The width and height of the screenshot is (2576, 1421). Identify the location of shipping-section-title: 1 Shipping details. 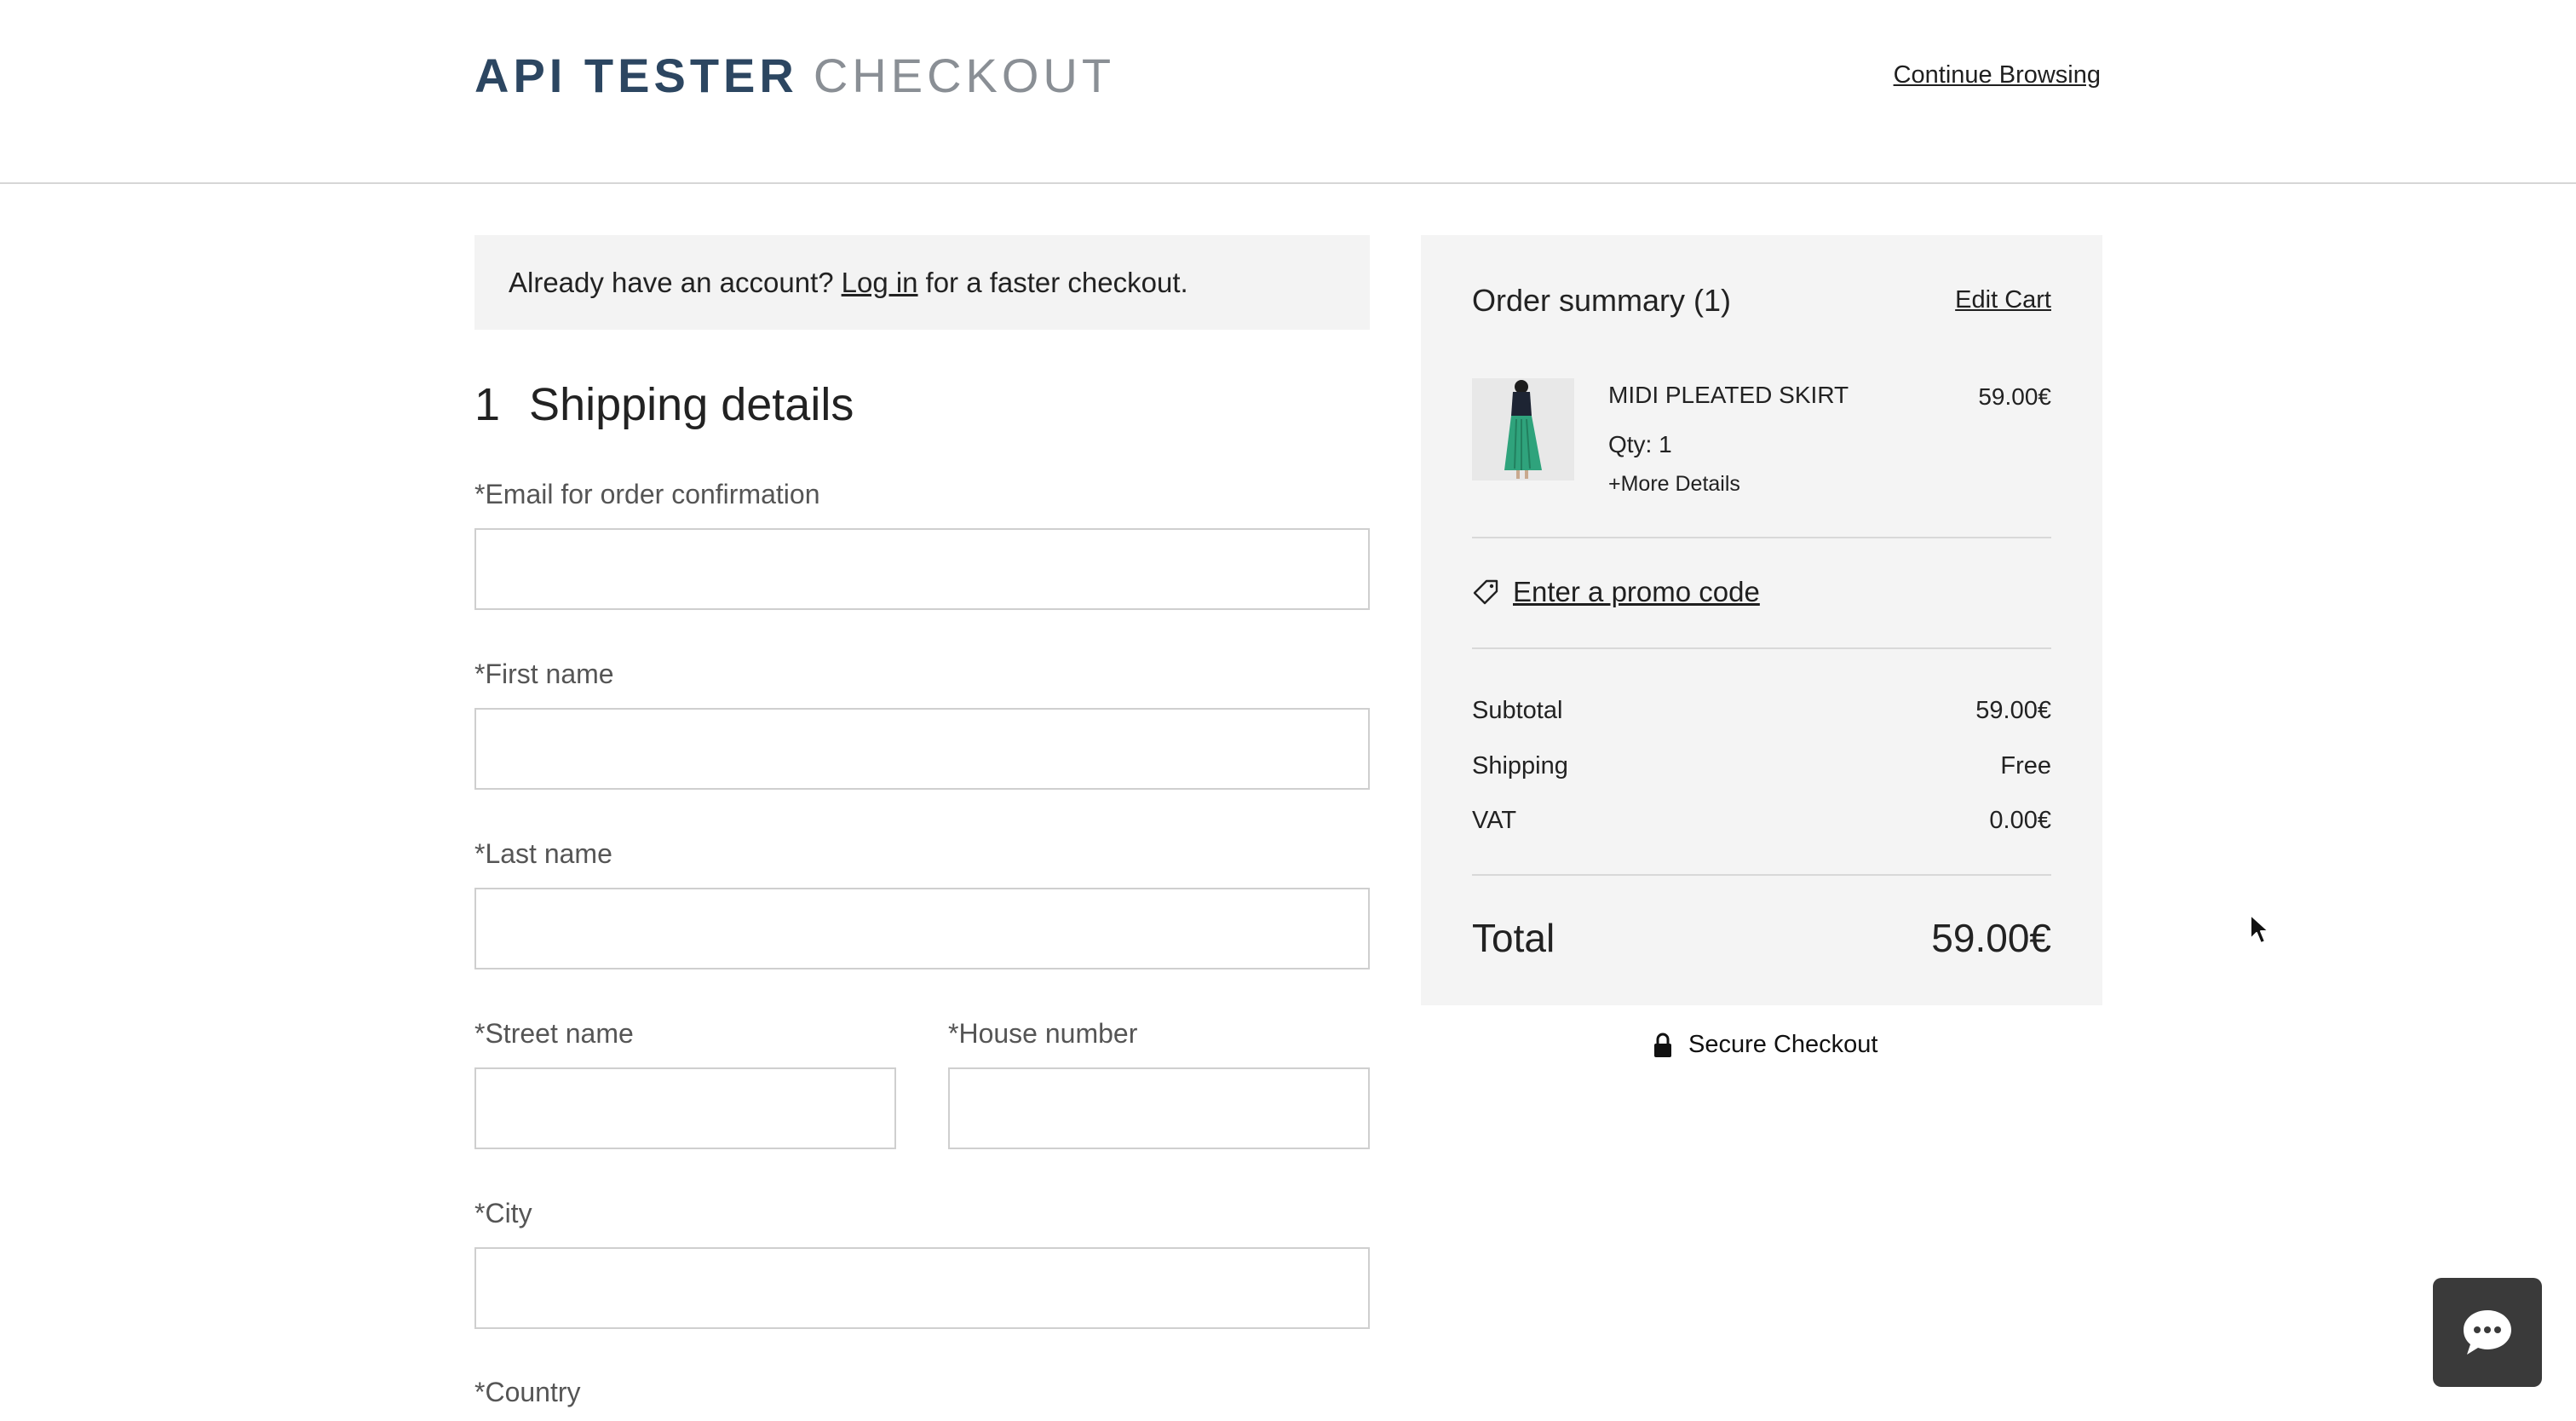
(664, 405).